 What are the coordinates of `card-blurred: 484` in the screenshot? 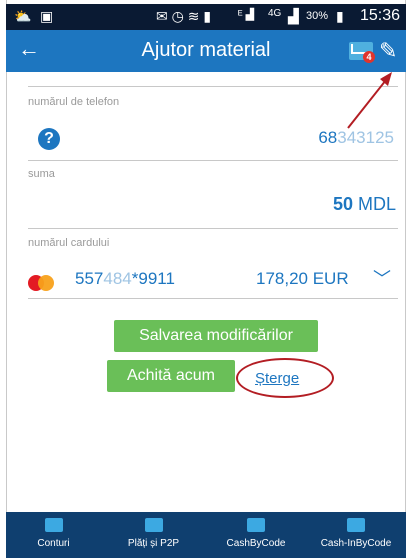 It's located at (117, 278).